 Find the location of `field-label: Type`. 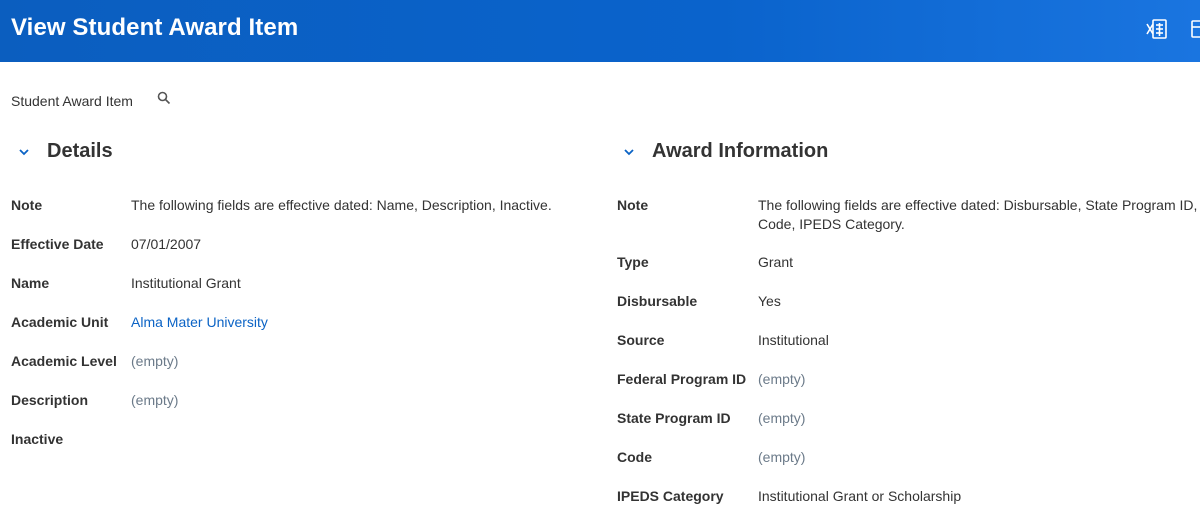

field-label: Type is located at coordinates (633, 262).